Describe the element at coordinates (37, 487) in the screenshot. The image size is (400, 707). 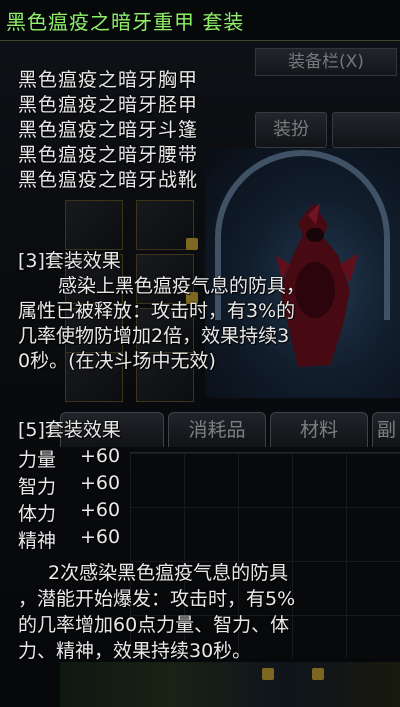
I see `stat-name-intelligence: 智力` at that location.